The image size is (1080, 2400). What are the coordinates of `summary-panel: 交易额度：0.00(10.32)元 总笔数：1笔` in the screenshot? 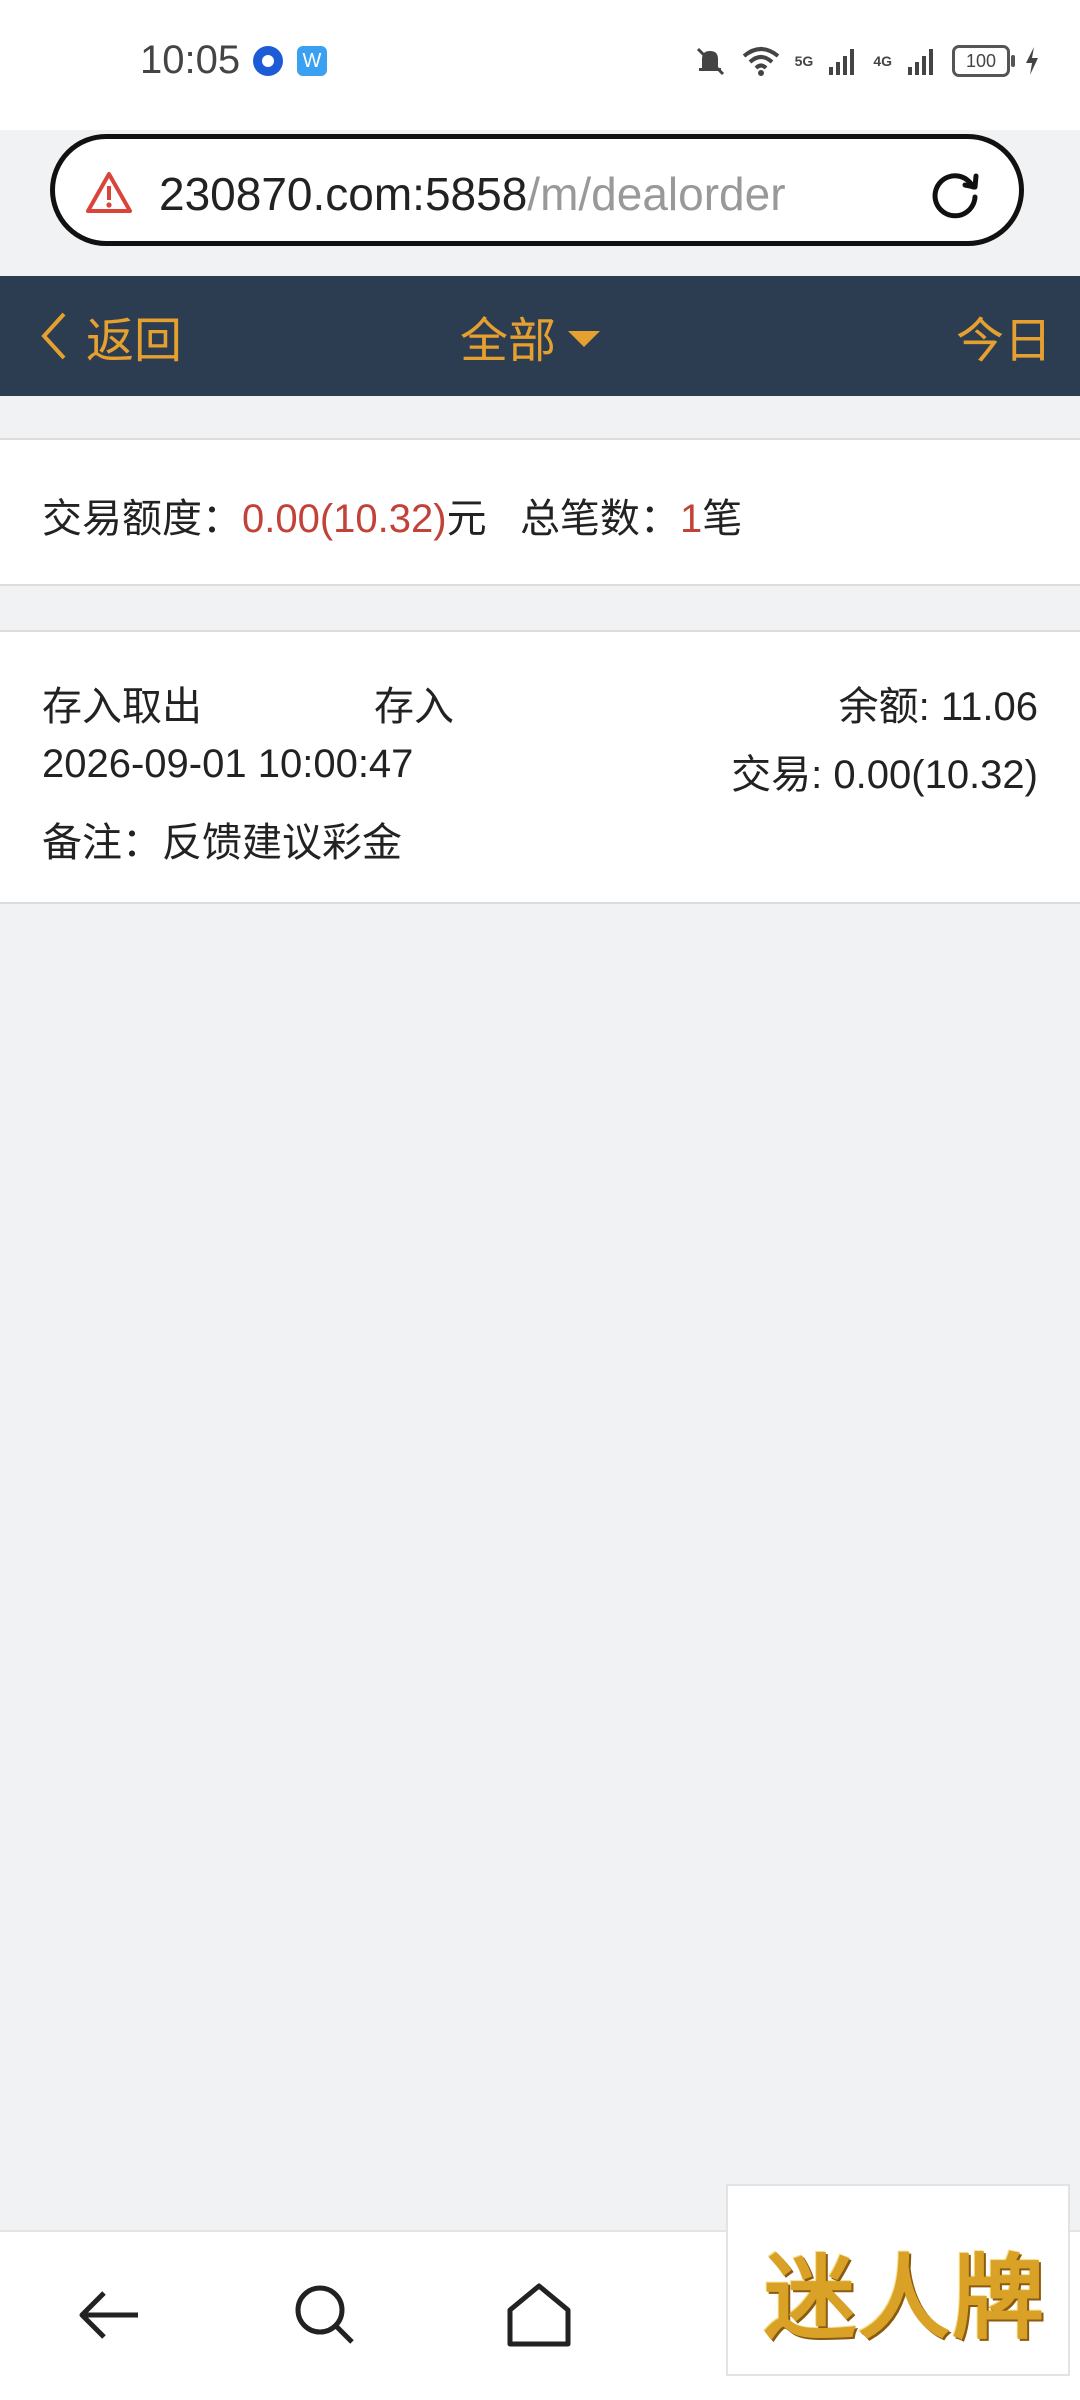 It's located at (540, 512).